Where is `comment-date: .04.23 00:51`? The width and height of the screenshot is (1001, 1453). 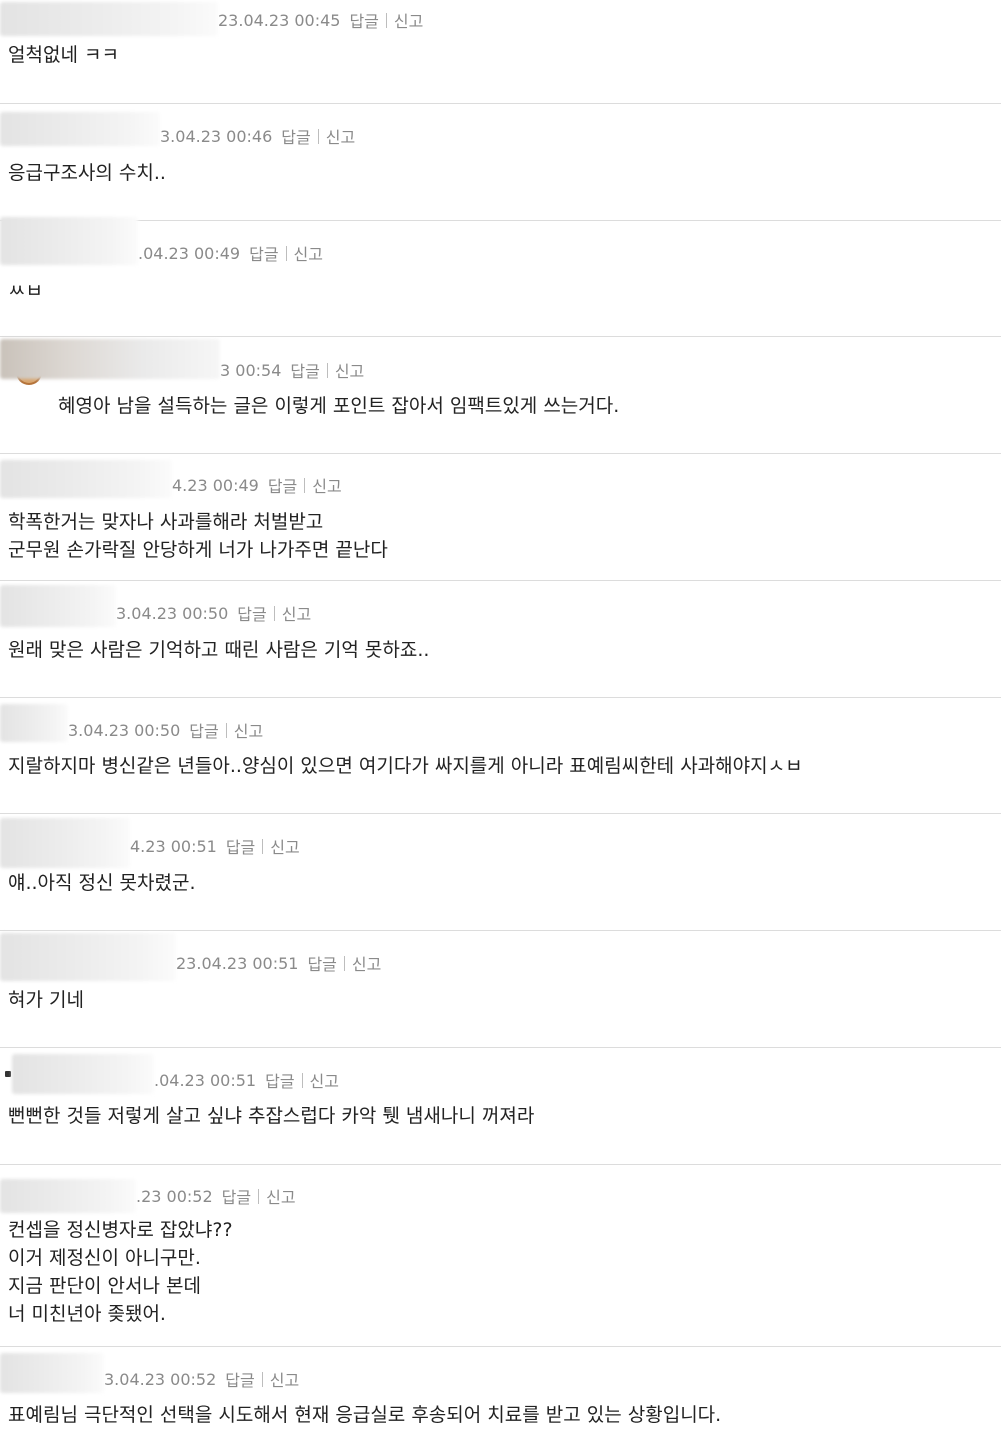 comment-date: .04.23 00:51 is located at coordinates (205, 1080).